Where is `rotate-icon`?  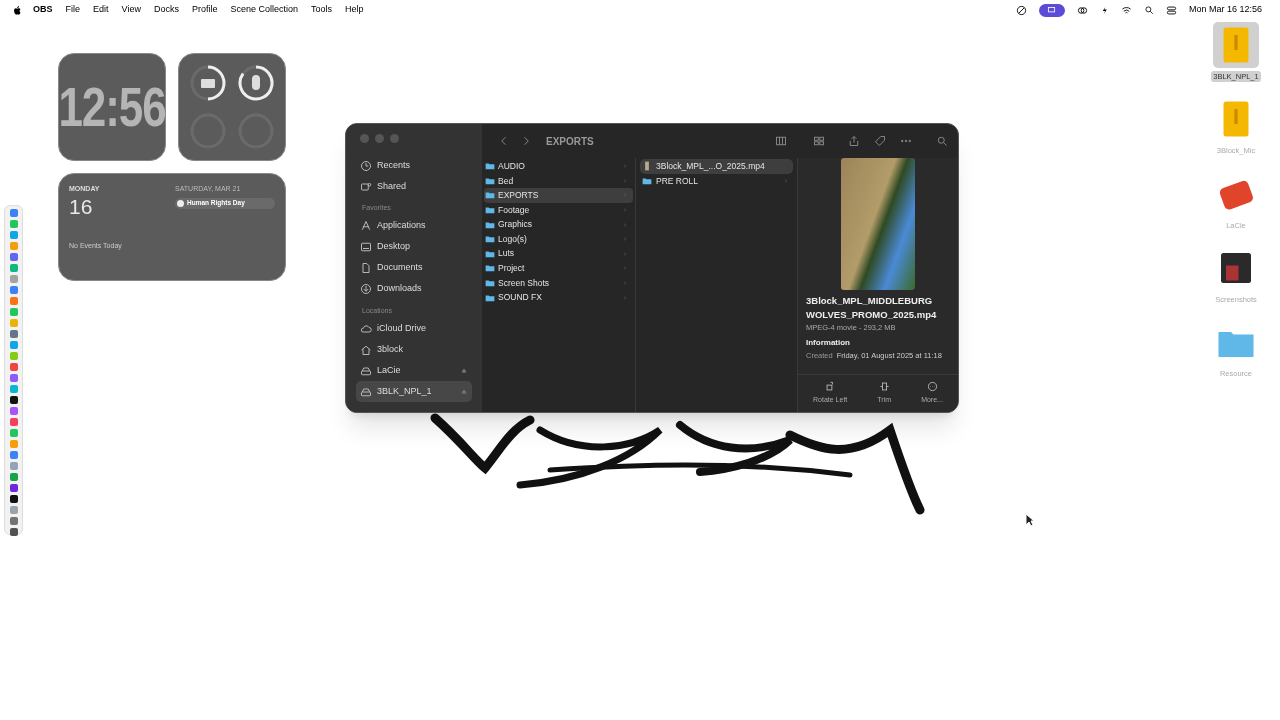 rotate-icon is located at coordinates (830, 387).